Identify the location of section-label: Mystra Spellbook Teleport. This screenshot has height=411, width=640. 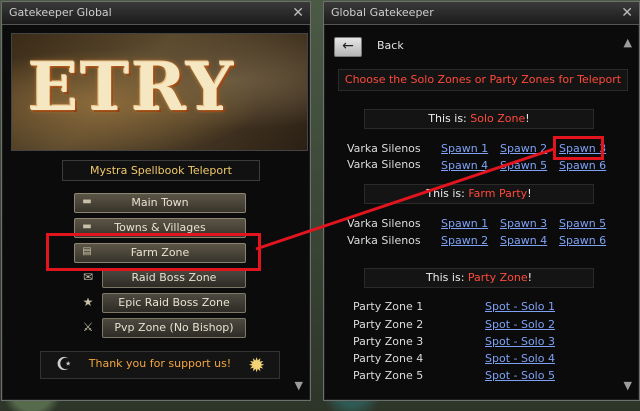
(161, 170).